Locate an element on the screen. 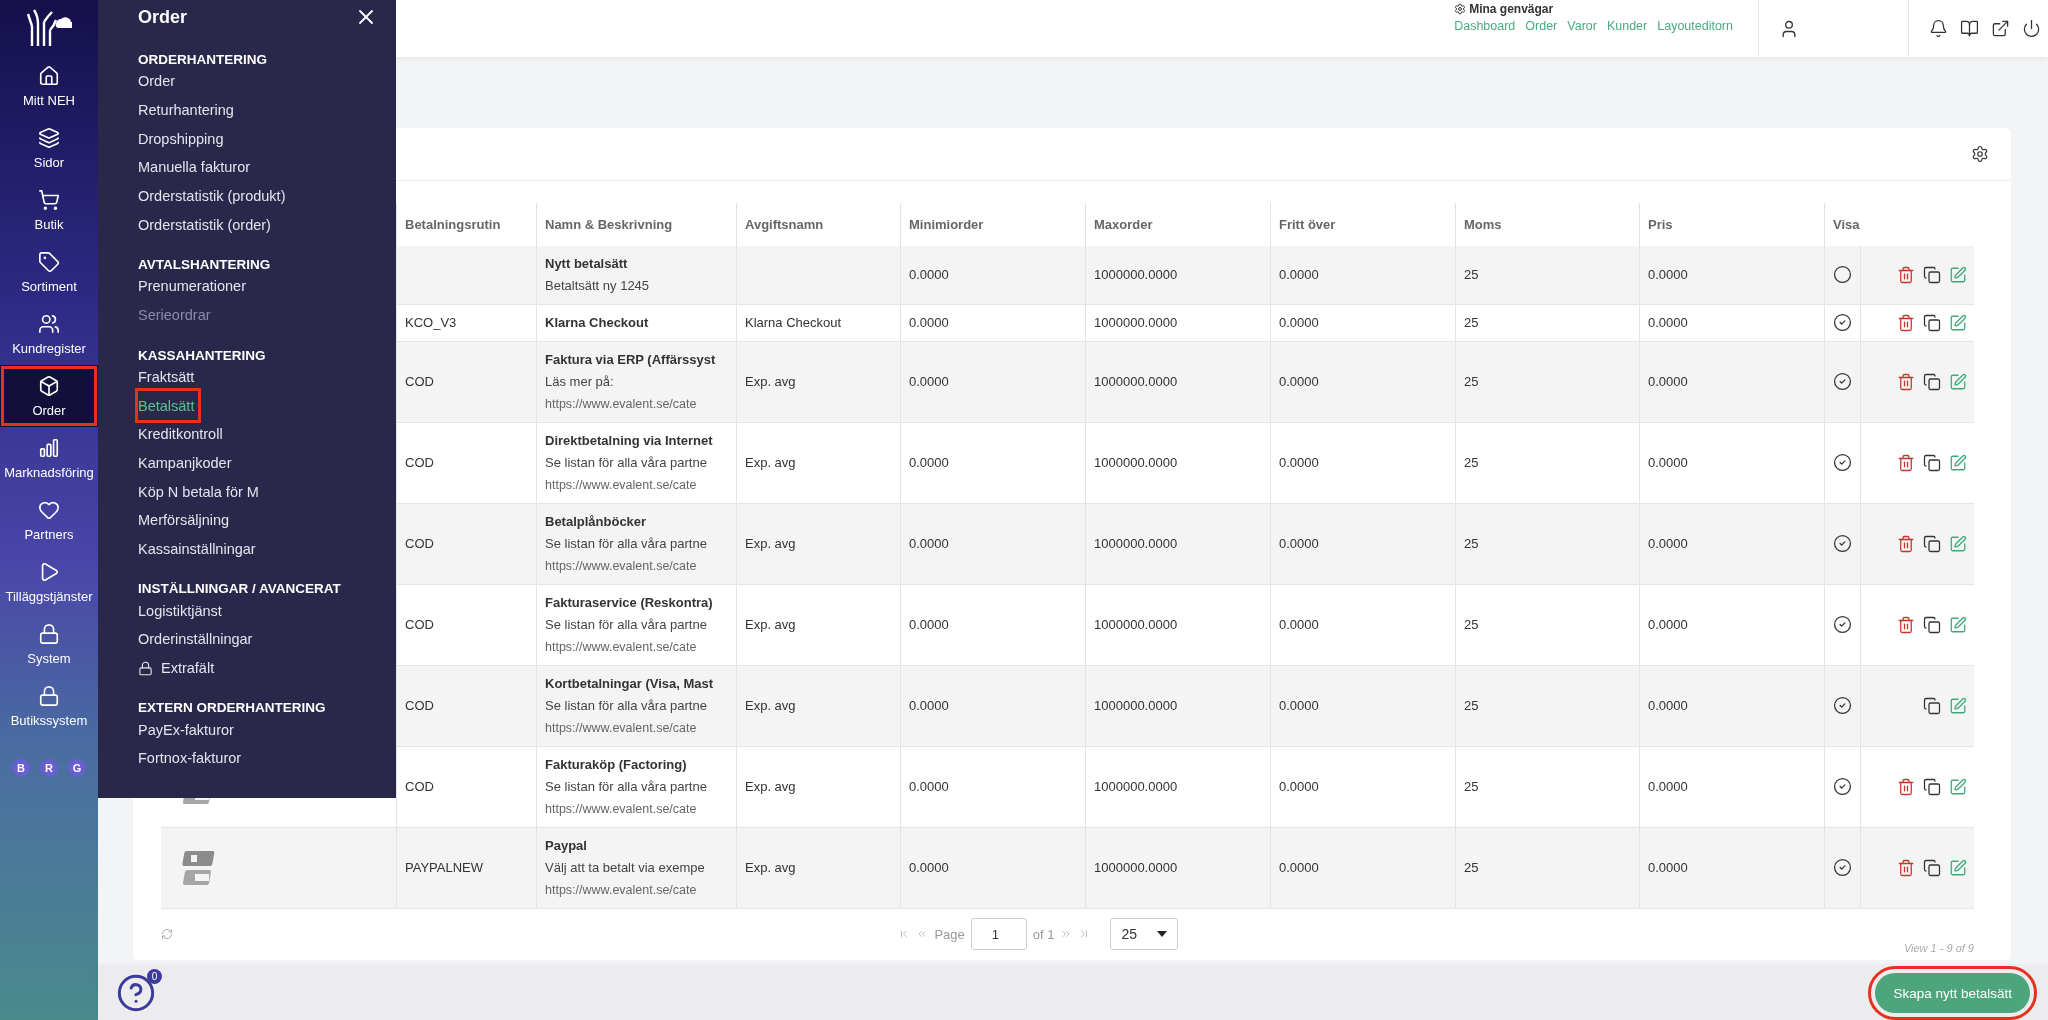 Image resolution: width=2048 pixels, height=1020 pixels. sidebar-item: Order is located at coordinates (49, 396).